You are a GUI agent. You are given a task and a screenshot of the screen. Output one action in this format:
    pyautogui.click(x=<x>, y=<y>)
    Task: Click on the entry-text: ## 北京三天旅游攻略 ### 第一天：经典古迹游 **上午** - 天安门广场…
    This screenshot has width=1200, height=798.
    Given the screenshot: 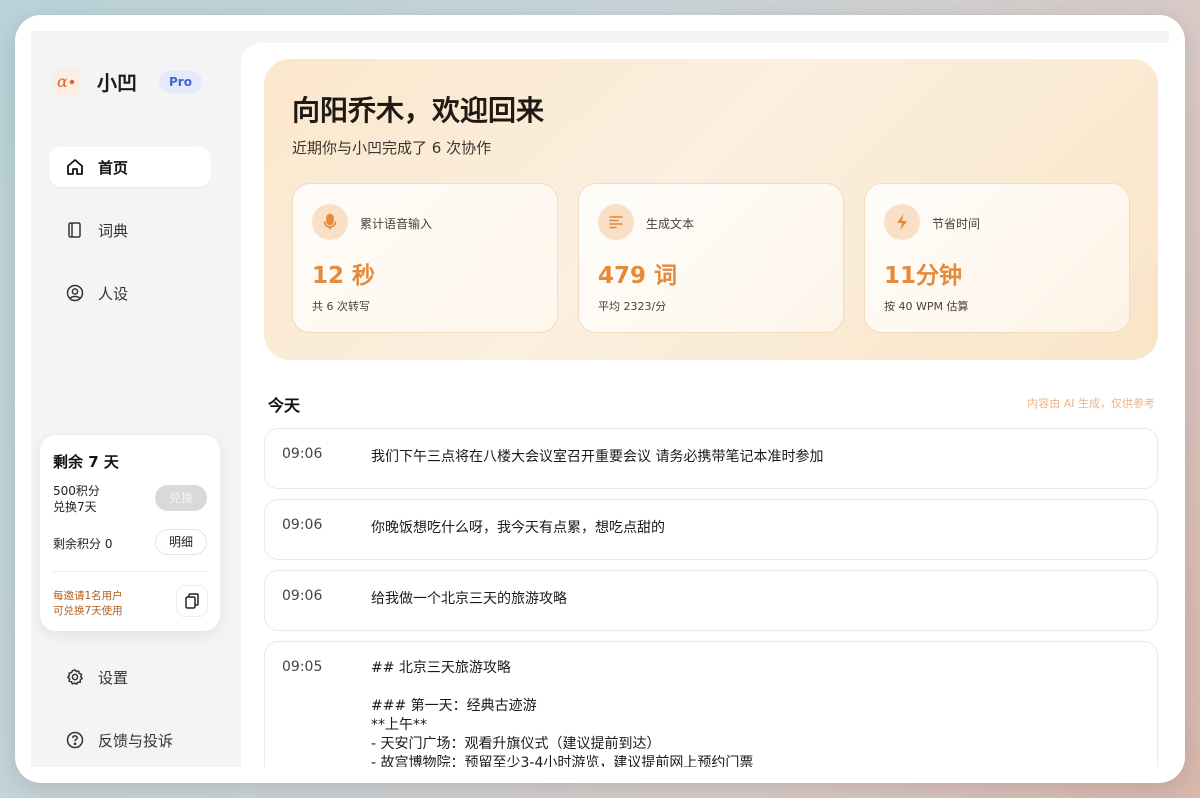 What is the action you would take?
    pyautogui.click(x=562, y=713)
    